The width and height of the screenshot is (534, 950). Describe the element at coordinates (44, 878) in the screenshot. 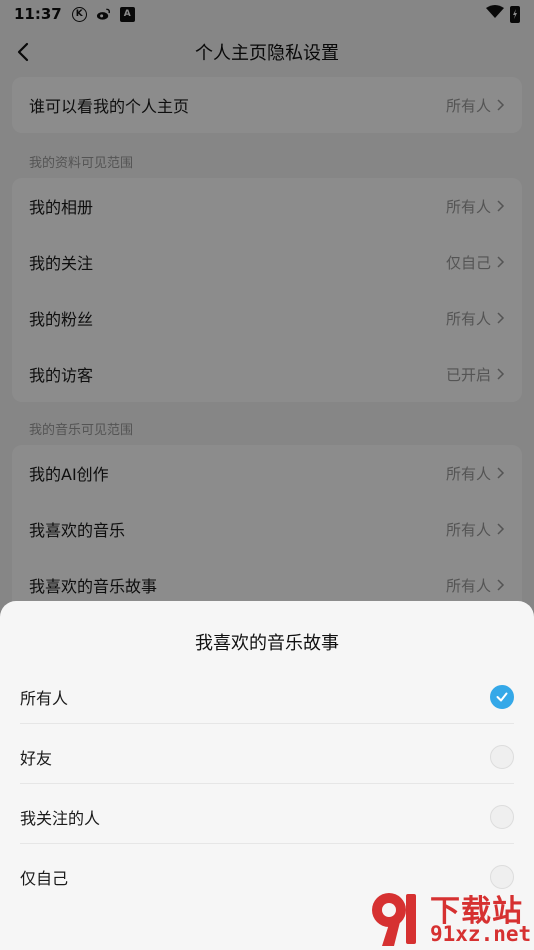

I see `option-label: 仅自己` at that location.